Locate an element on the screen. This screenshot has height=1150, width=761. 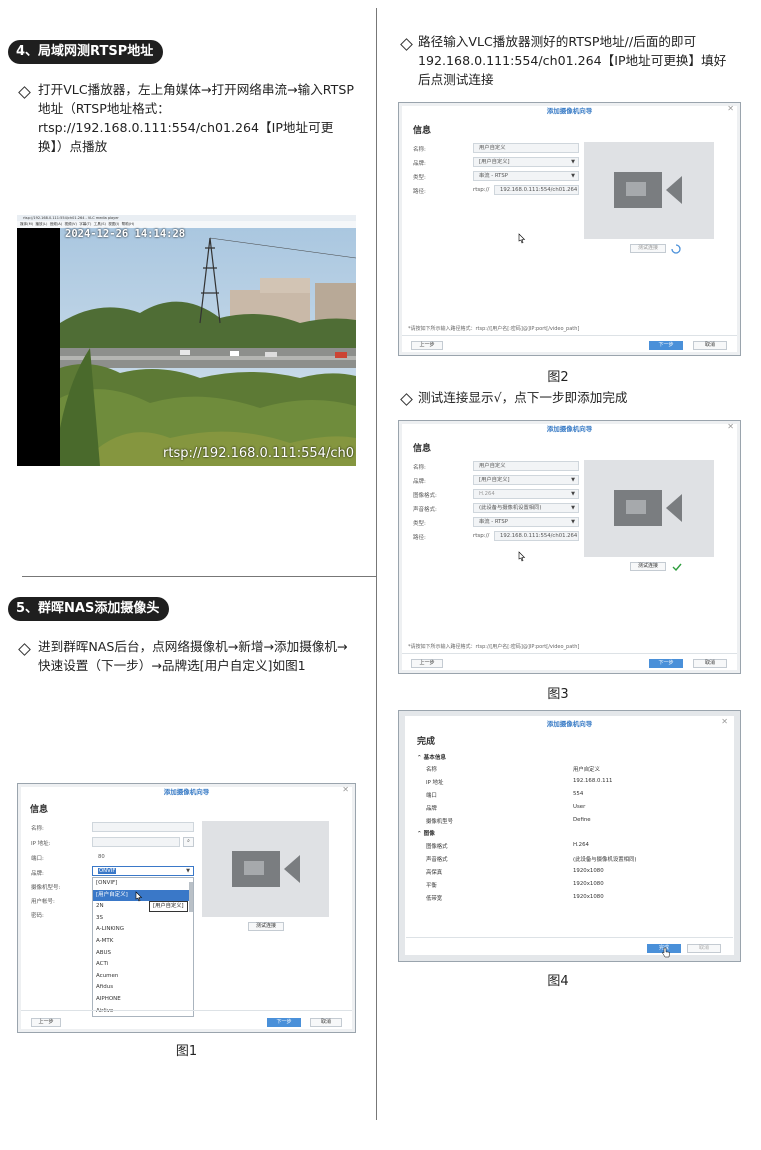
brand-value: [用户自定义] is located at coordinates (494, 162).